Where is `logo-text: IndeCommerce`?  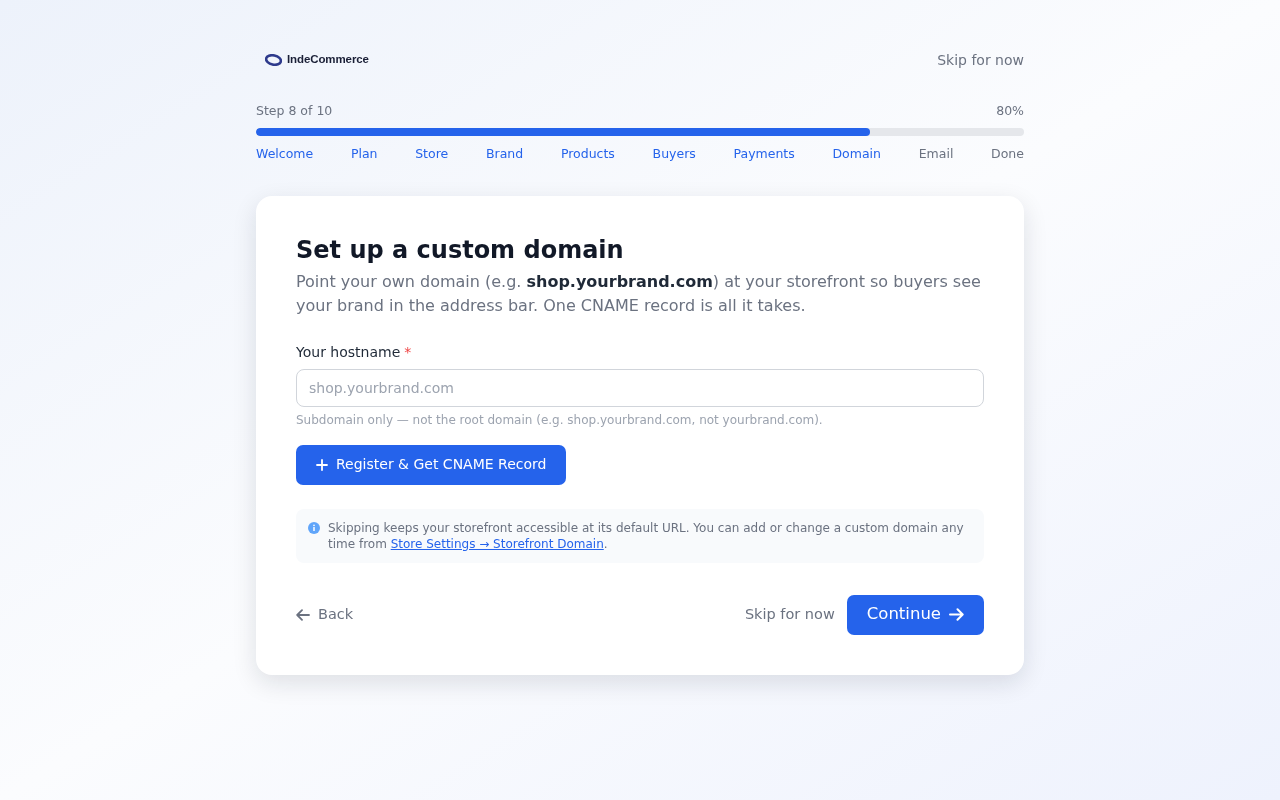 logo-text: IndeCommerce is located at coordinates (328, 60).